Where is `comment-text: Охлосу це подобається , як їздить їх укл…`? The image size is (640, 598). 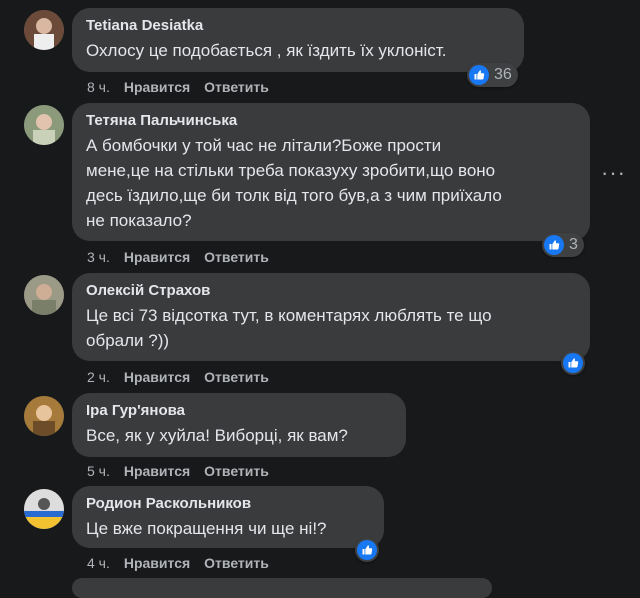 comment-text: Охлосу це подобається , як їздить їх укл… is located at coordinates (266, 50).